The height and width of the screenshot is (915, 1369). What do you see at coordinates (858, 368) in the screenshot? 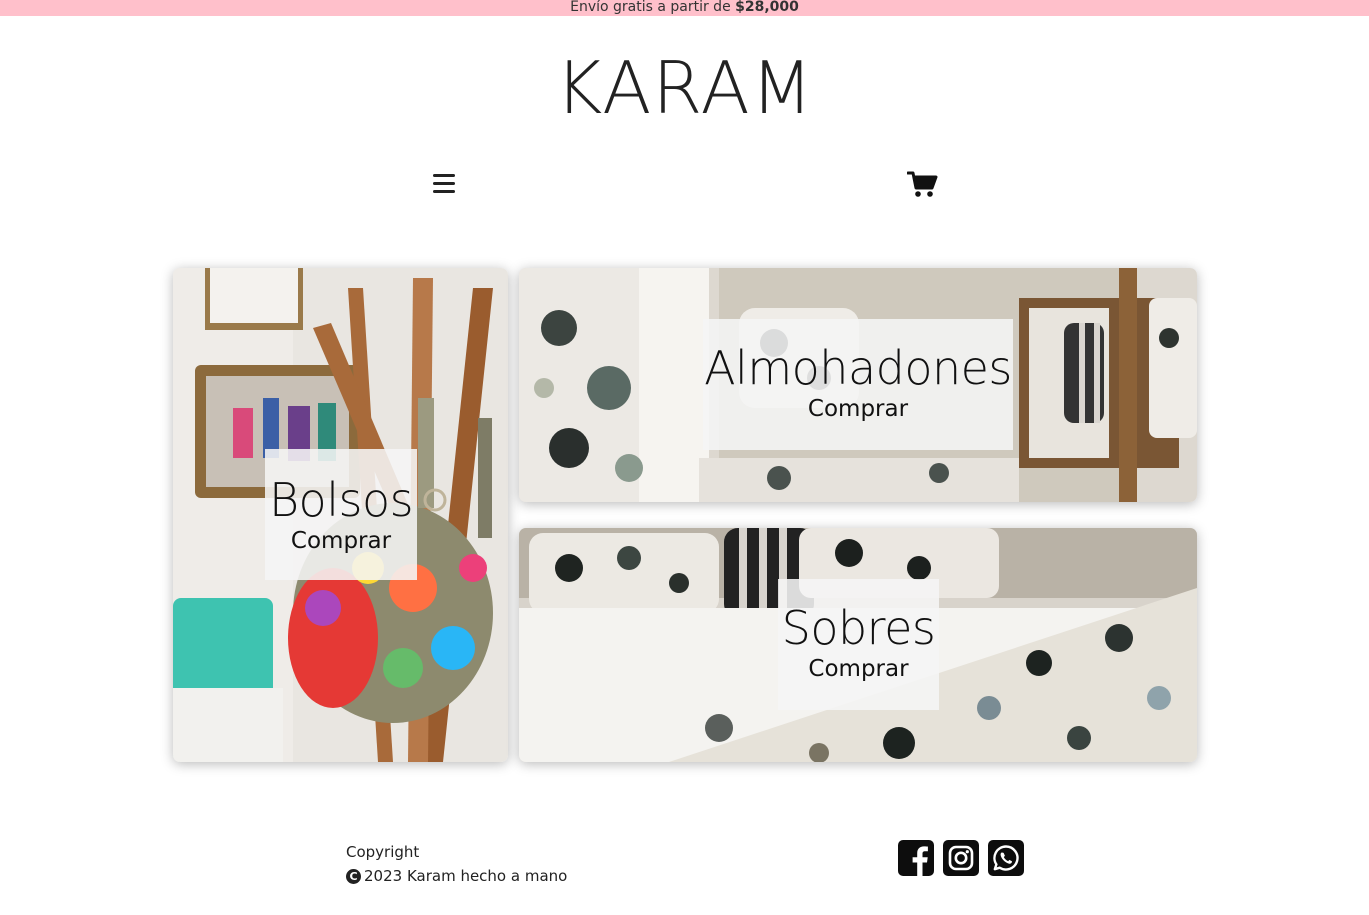
I see `category-title-almohadones: Almohadones` at bounding box center [858, 368].